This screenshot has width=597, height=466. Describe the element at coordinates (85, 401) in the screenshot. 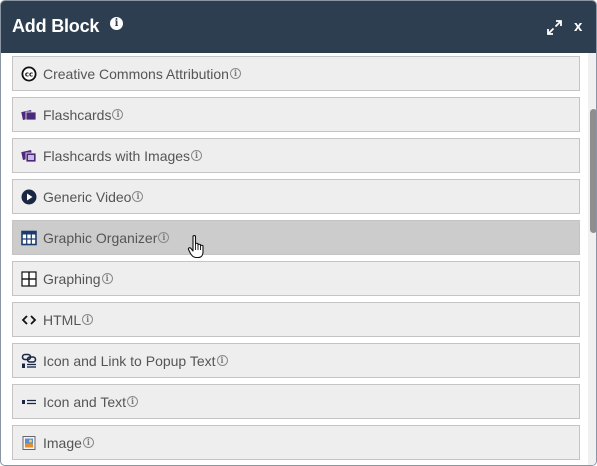

I see `block-label: Icon and Text` at that location.